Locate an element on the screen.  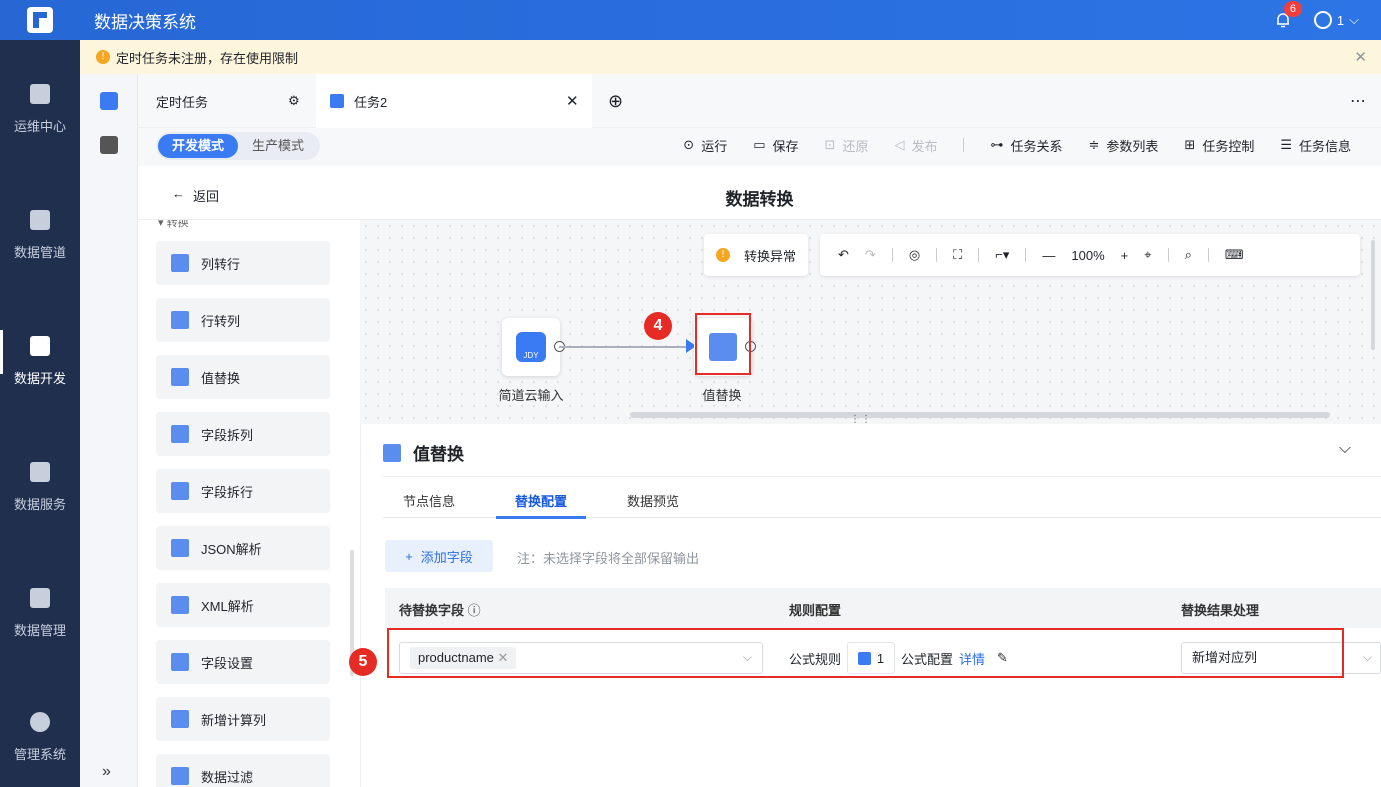
palette-item-split-columns: 字段拆列 is located at coordinates (243, 434).